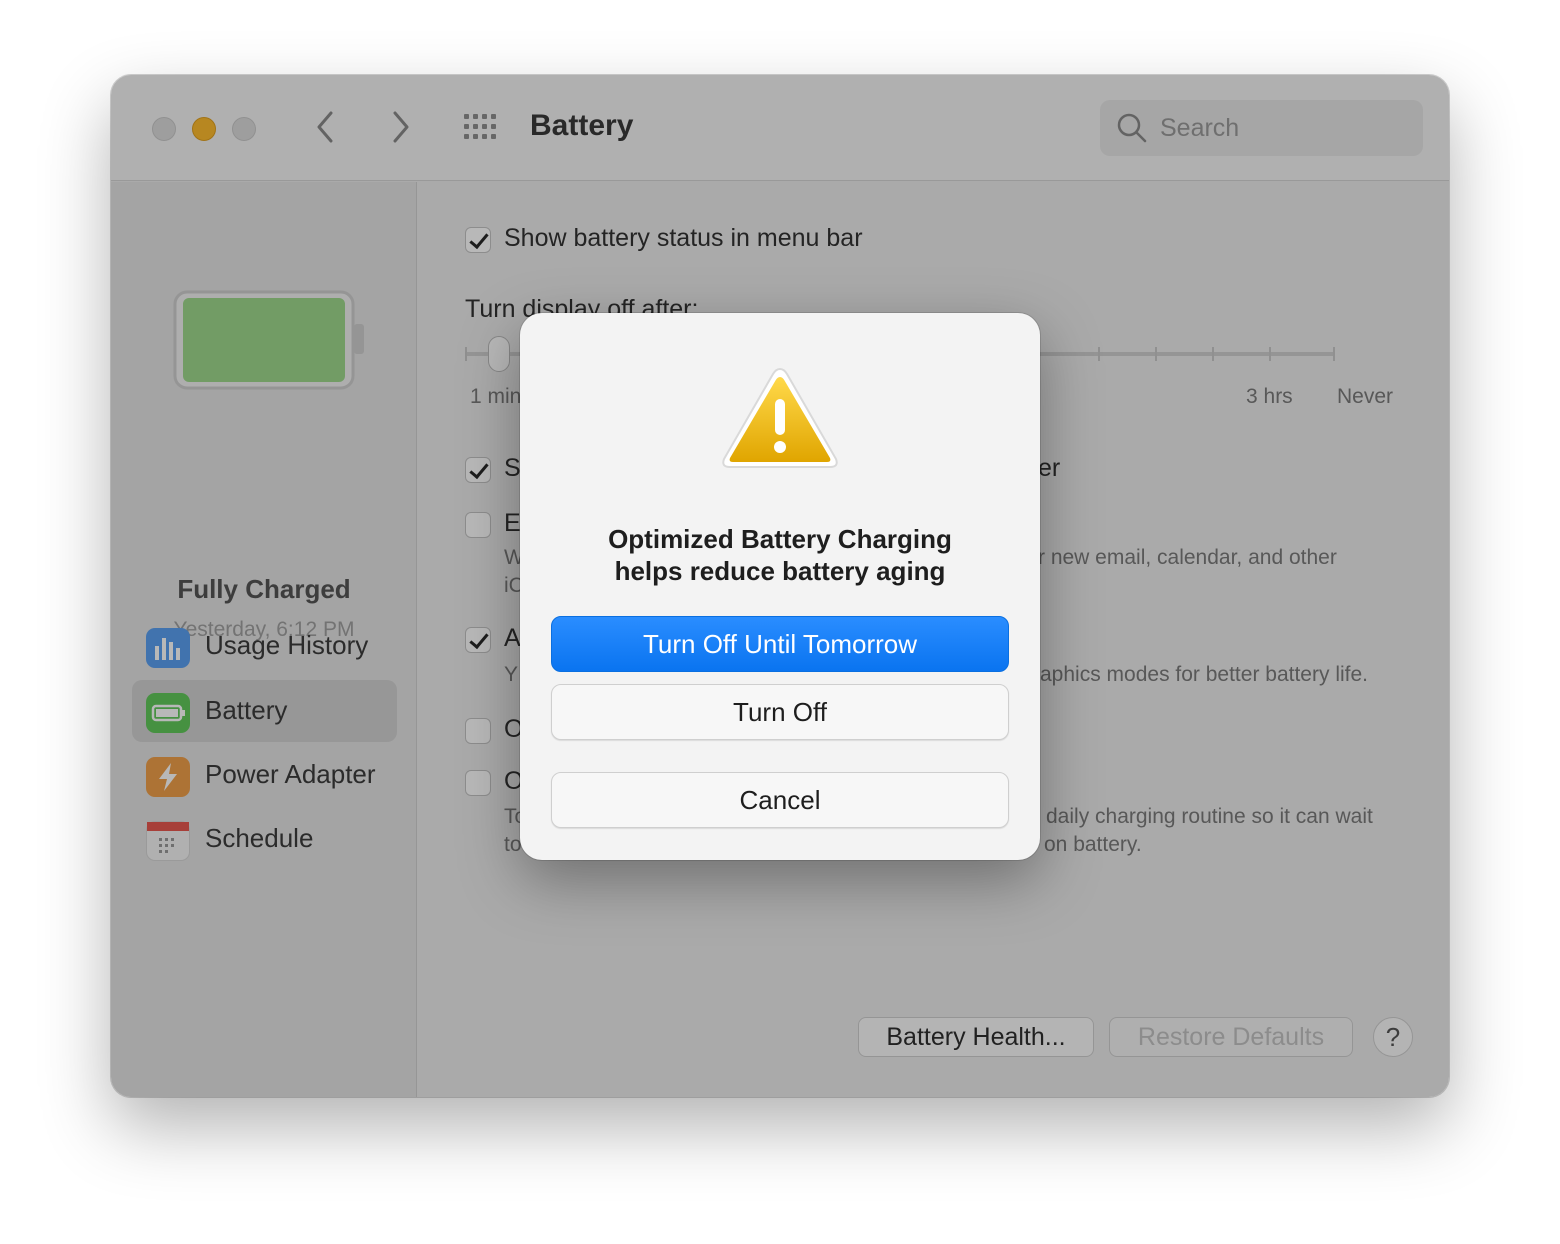  I want to click on alert-title-line-1: Optimized Battery Charging, so click(780, 539).